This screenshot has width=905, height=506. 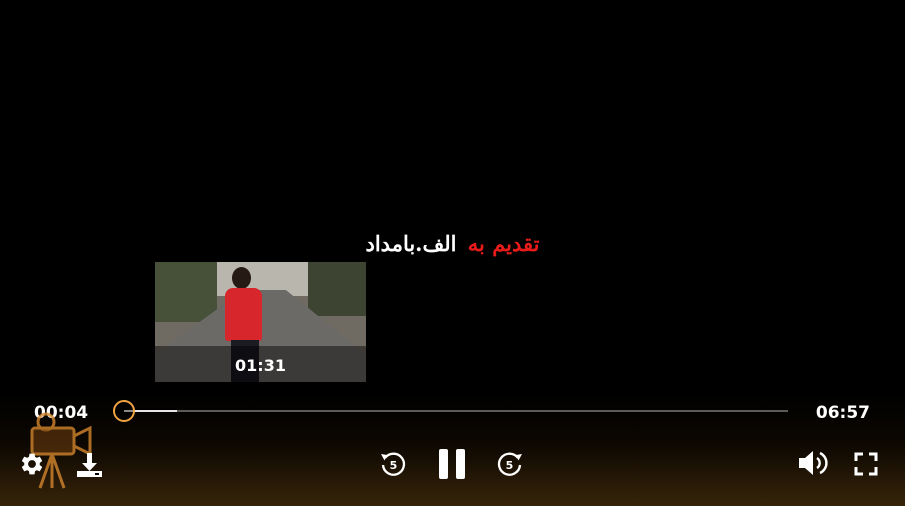 I want to click on seek-handle, so click(x=124, y=411).